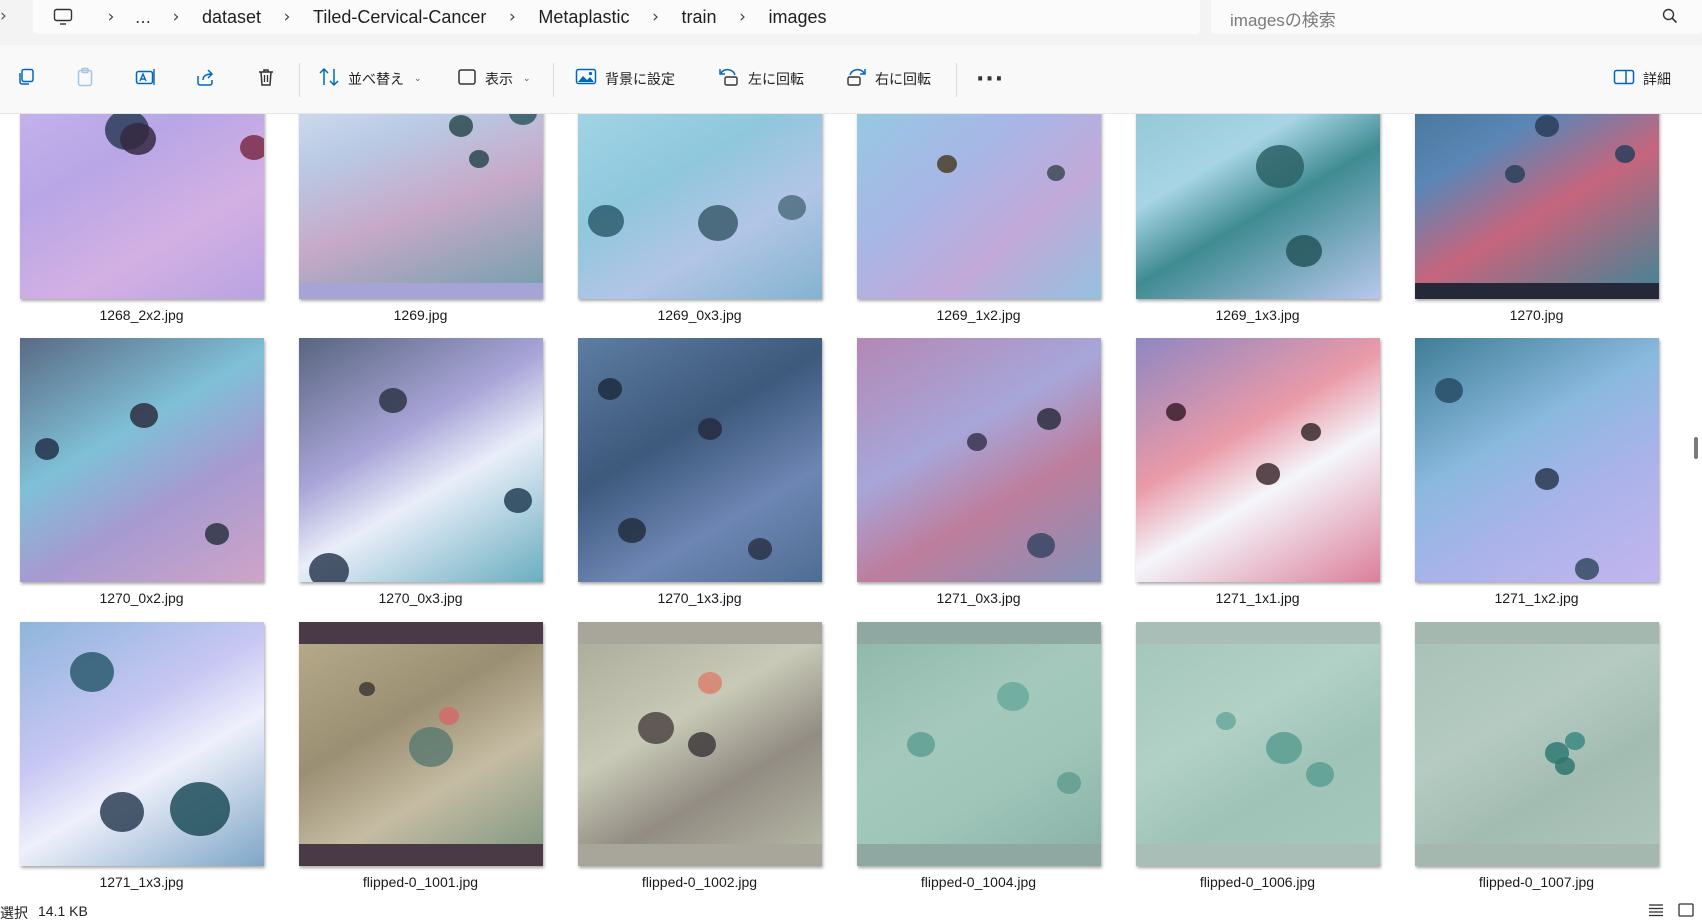 Image resolution: width=1702 pixels, height=923 pixels. I want to click on vertical-scrollbar, so click(1696, 506).